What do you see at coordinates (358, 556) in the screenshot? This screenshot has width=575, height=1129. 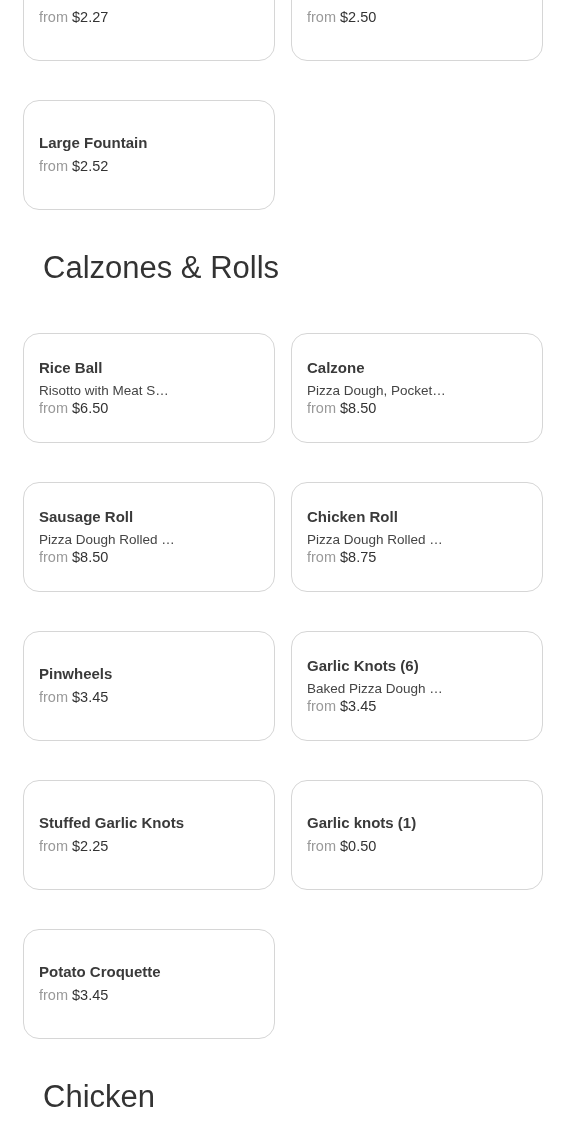 I see `item-price: $8.75` at bounding box center [358, 556].